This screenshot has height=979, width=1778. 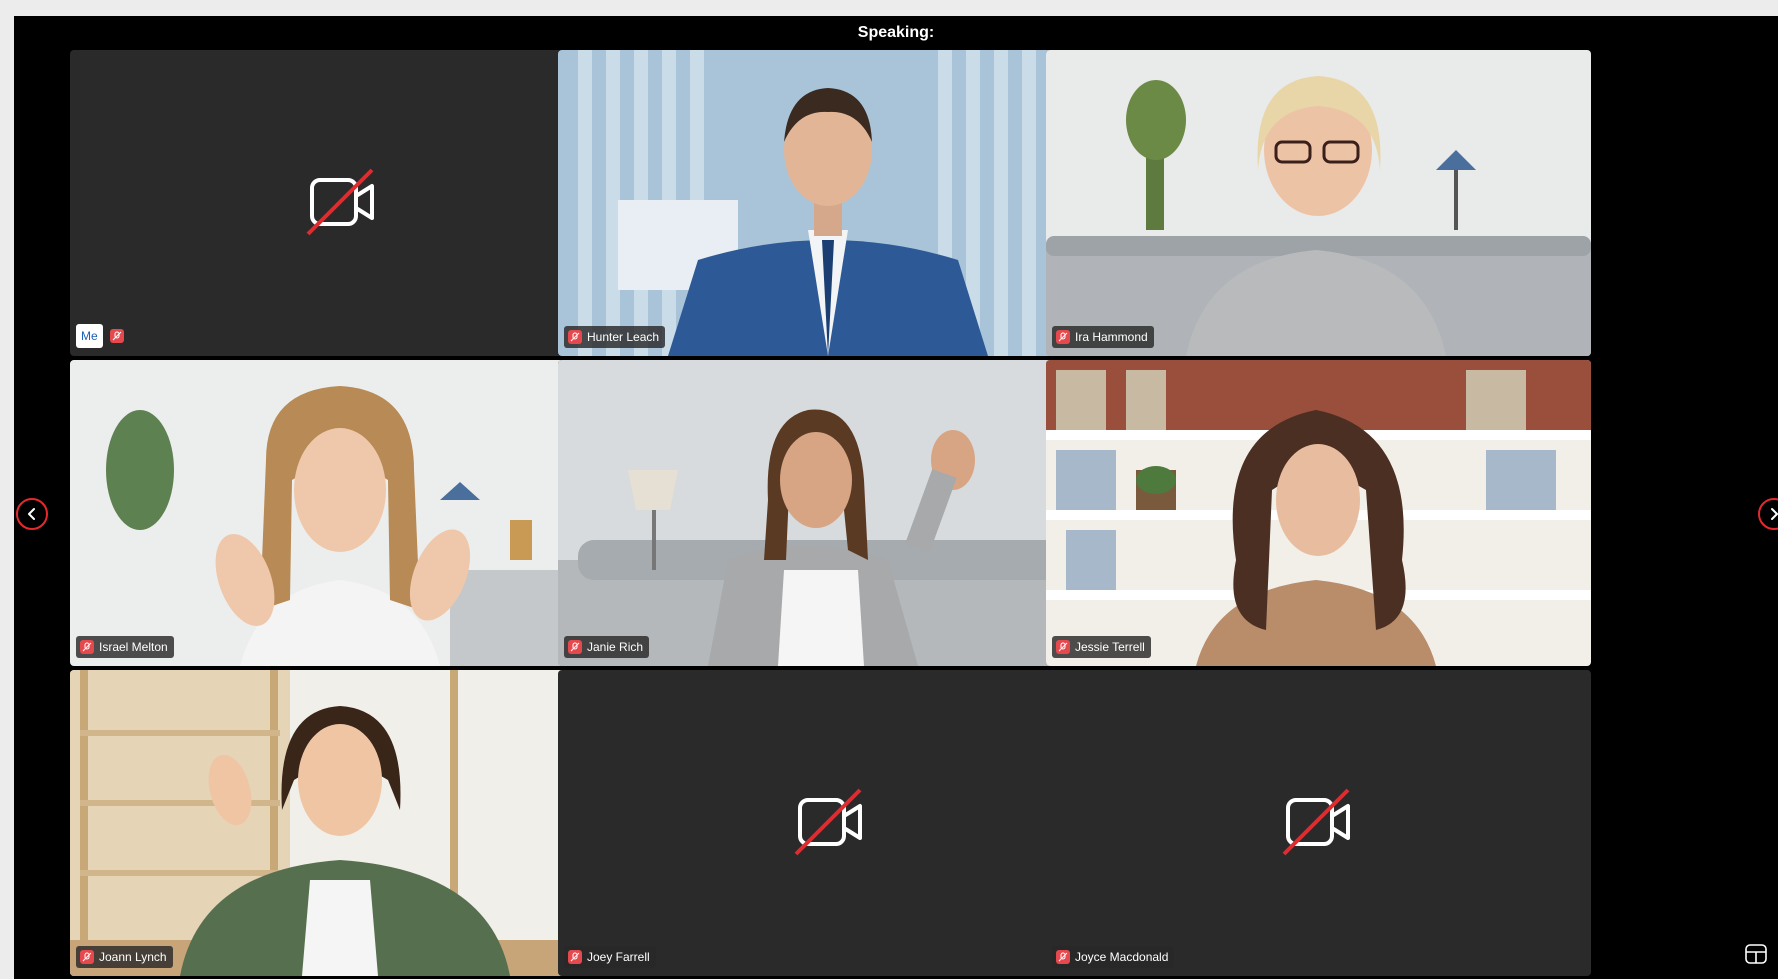 What do you see at coordinates (1111, 337) in the screenshot?
I see `participant-name: Ira Hammond` at bounding box center [1111, 337].